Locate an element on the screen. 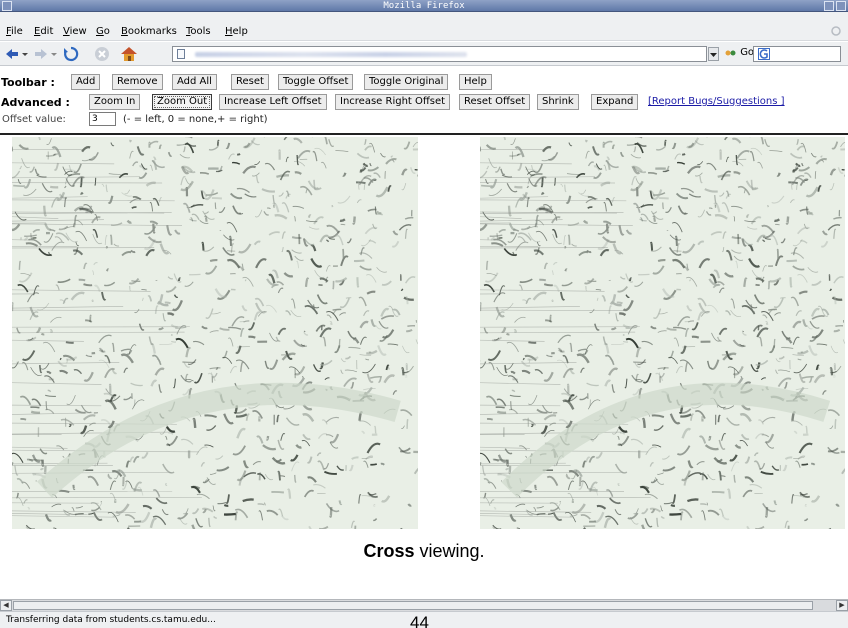 The image size is (848, 628). url-dropdown-button is located at coordinates (713, 54).